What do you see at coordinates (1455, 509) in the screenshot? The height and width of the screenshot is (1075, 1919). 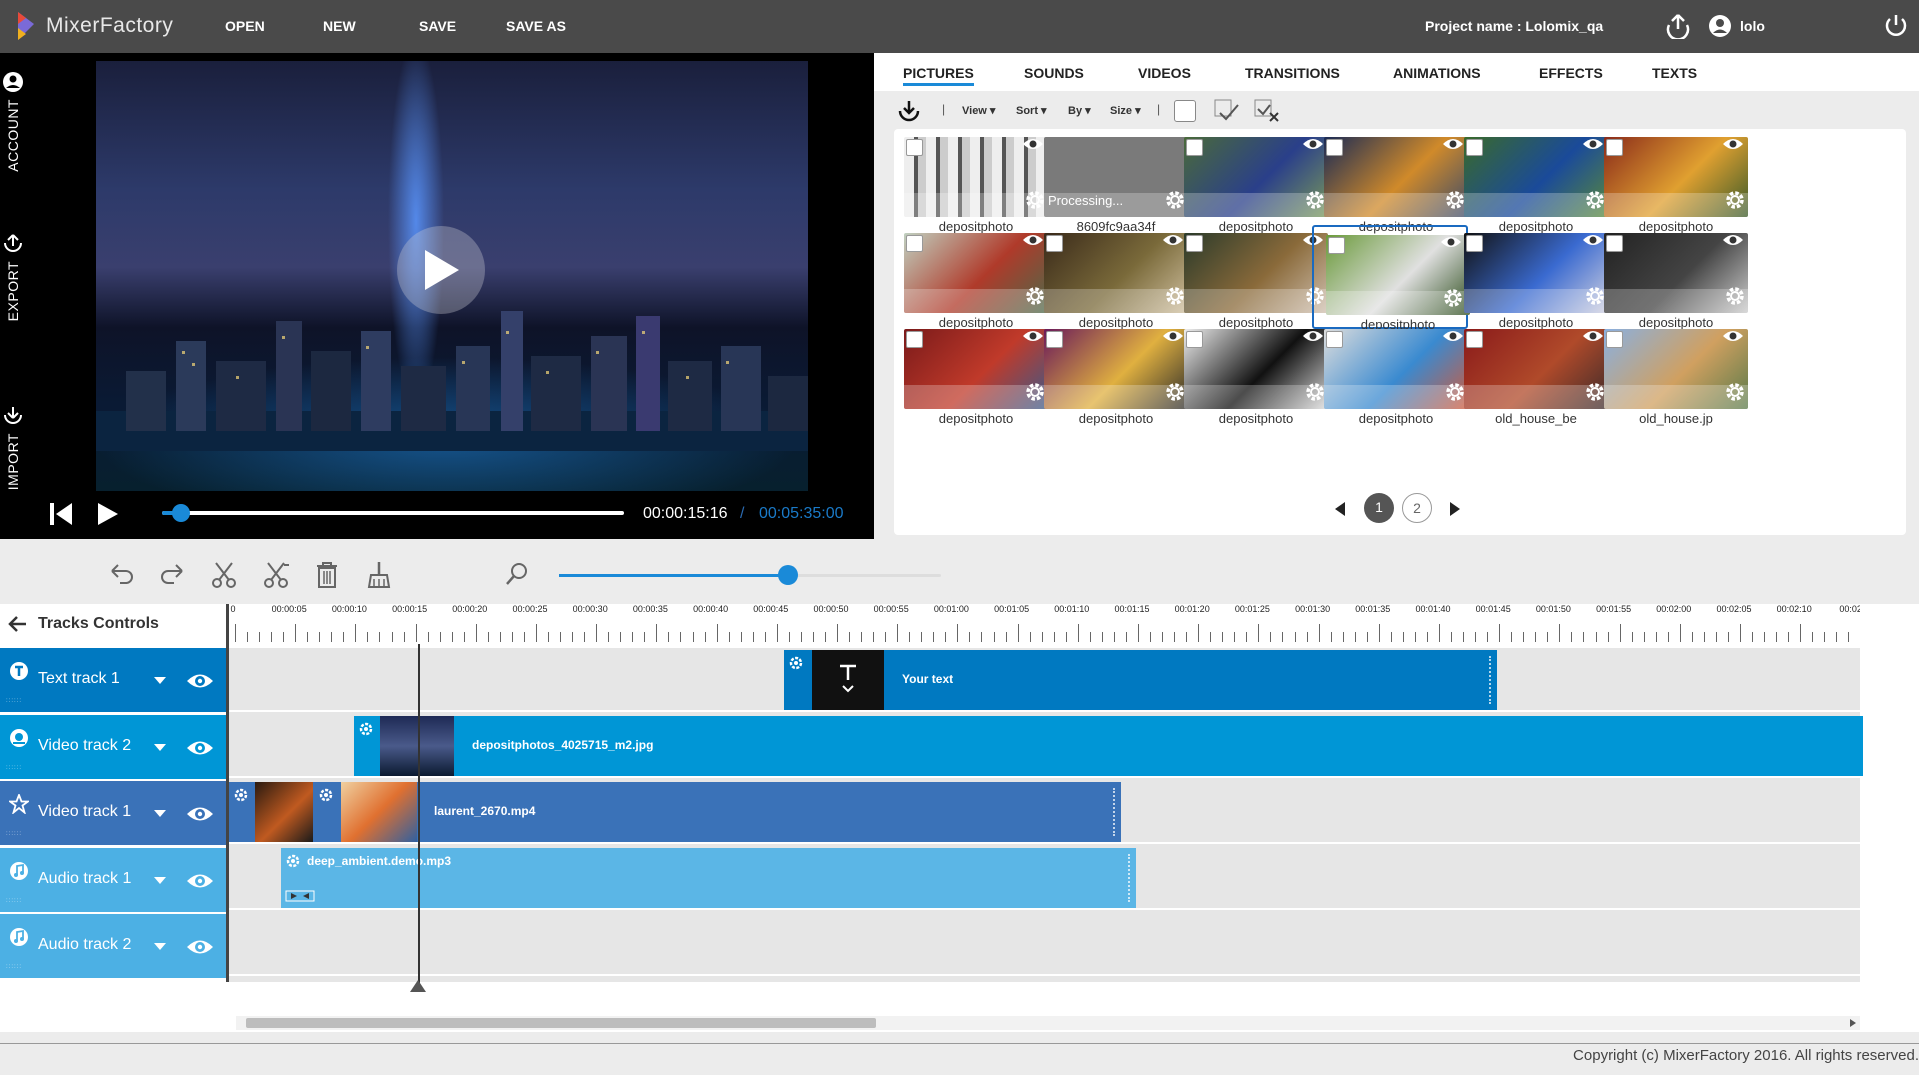 I see `next-page-icon` at bounding box center [1455, 509].